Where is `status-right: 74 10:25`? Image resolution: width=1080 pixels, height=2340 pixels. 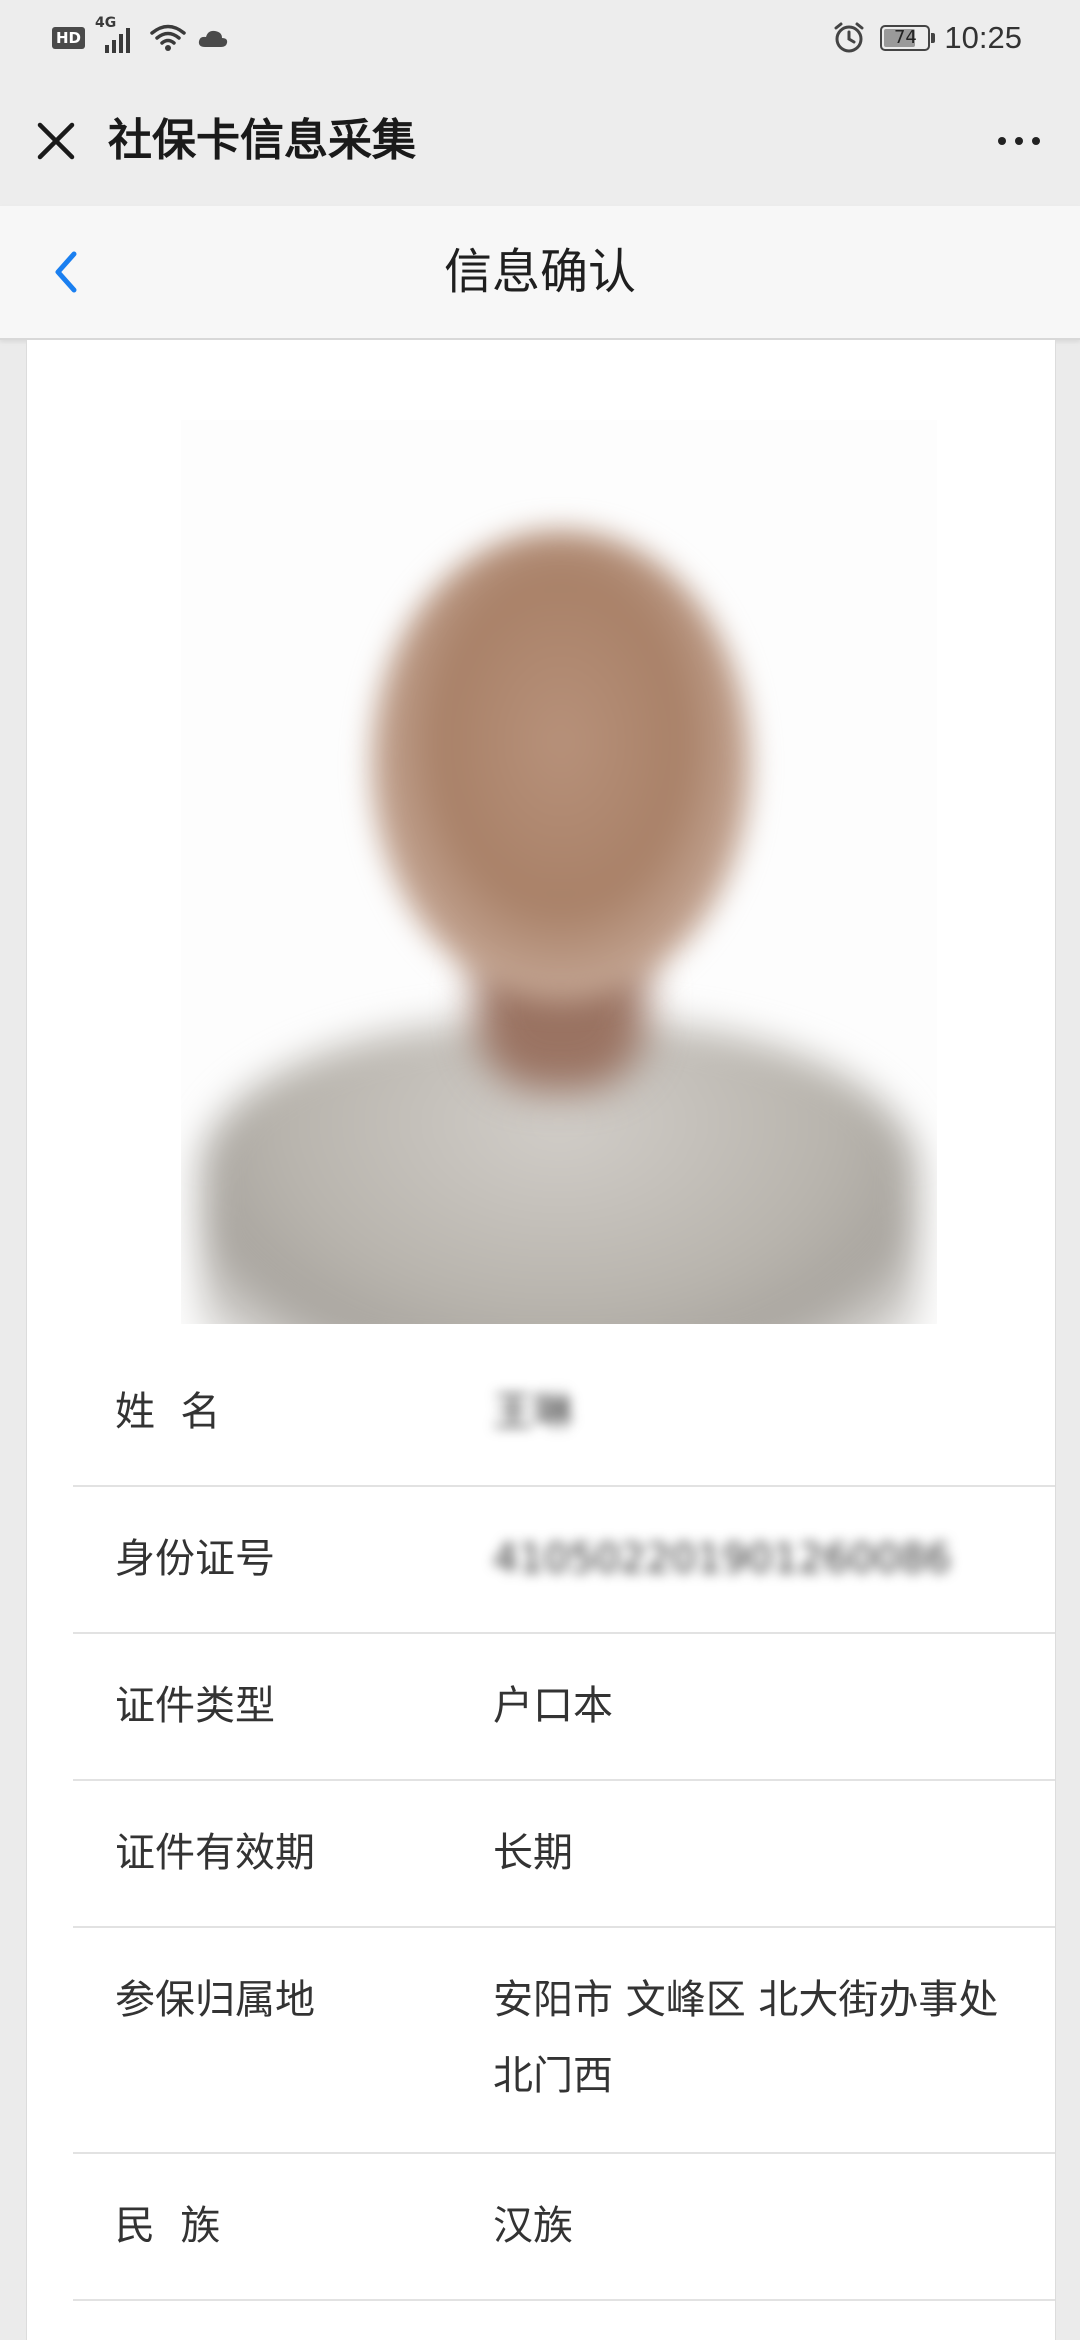
status-right: 74 10:25 is located at coordinates (927, 38).